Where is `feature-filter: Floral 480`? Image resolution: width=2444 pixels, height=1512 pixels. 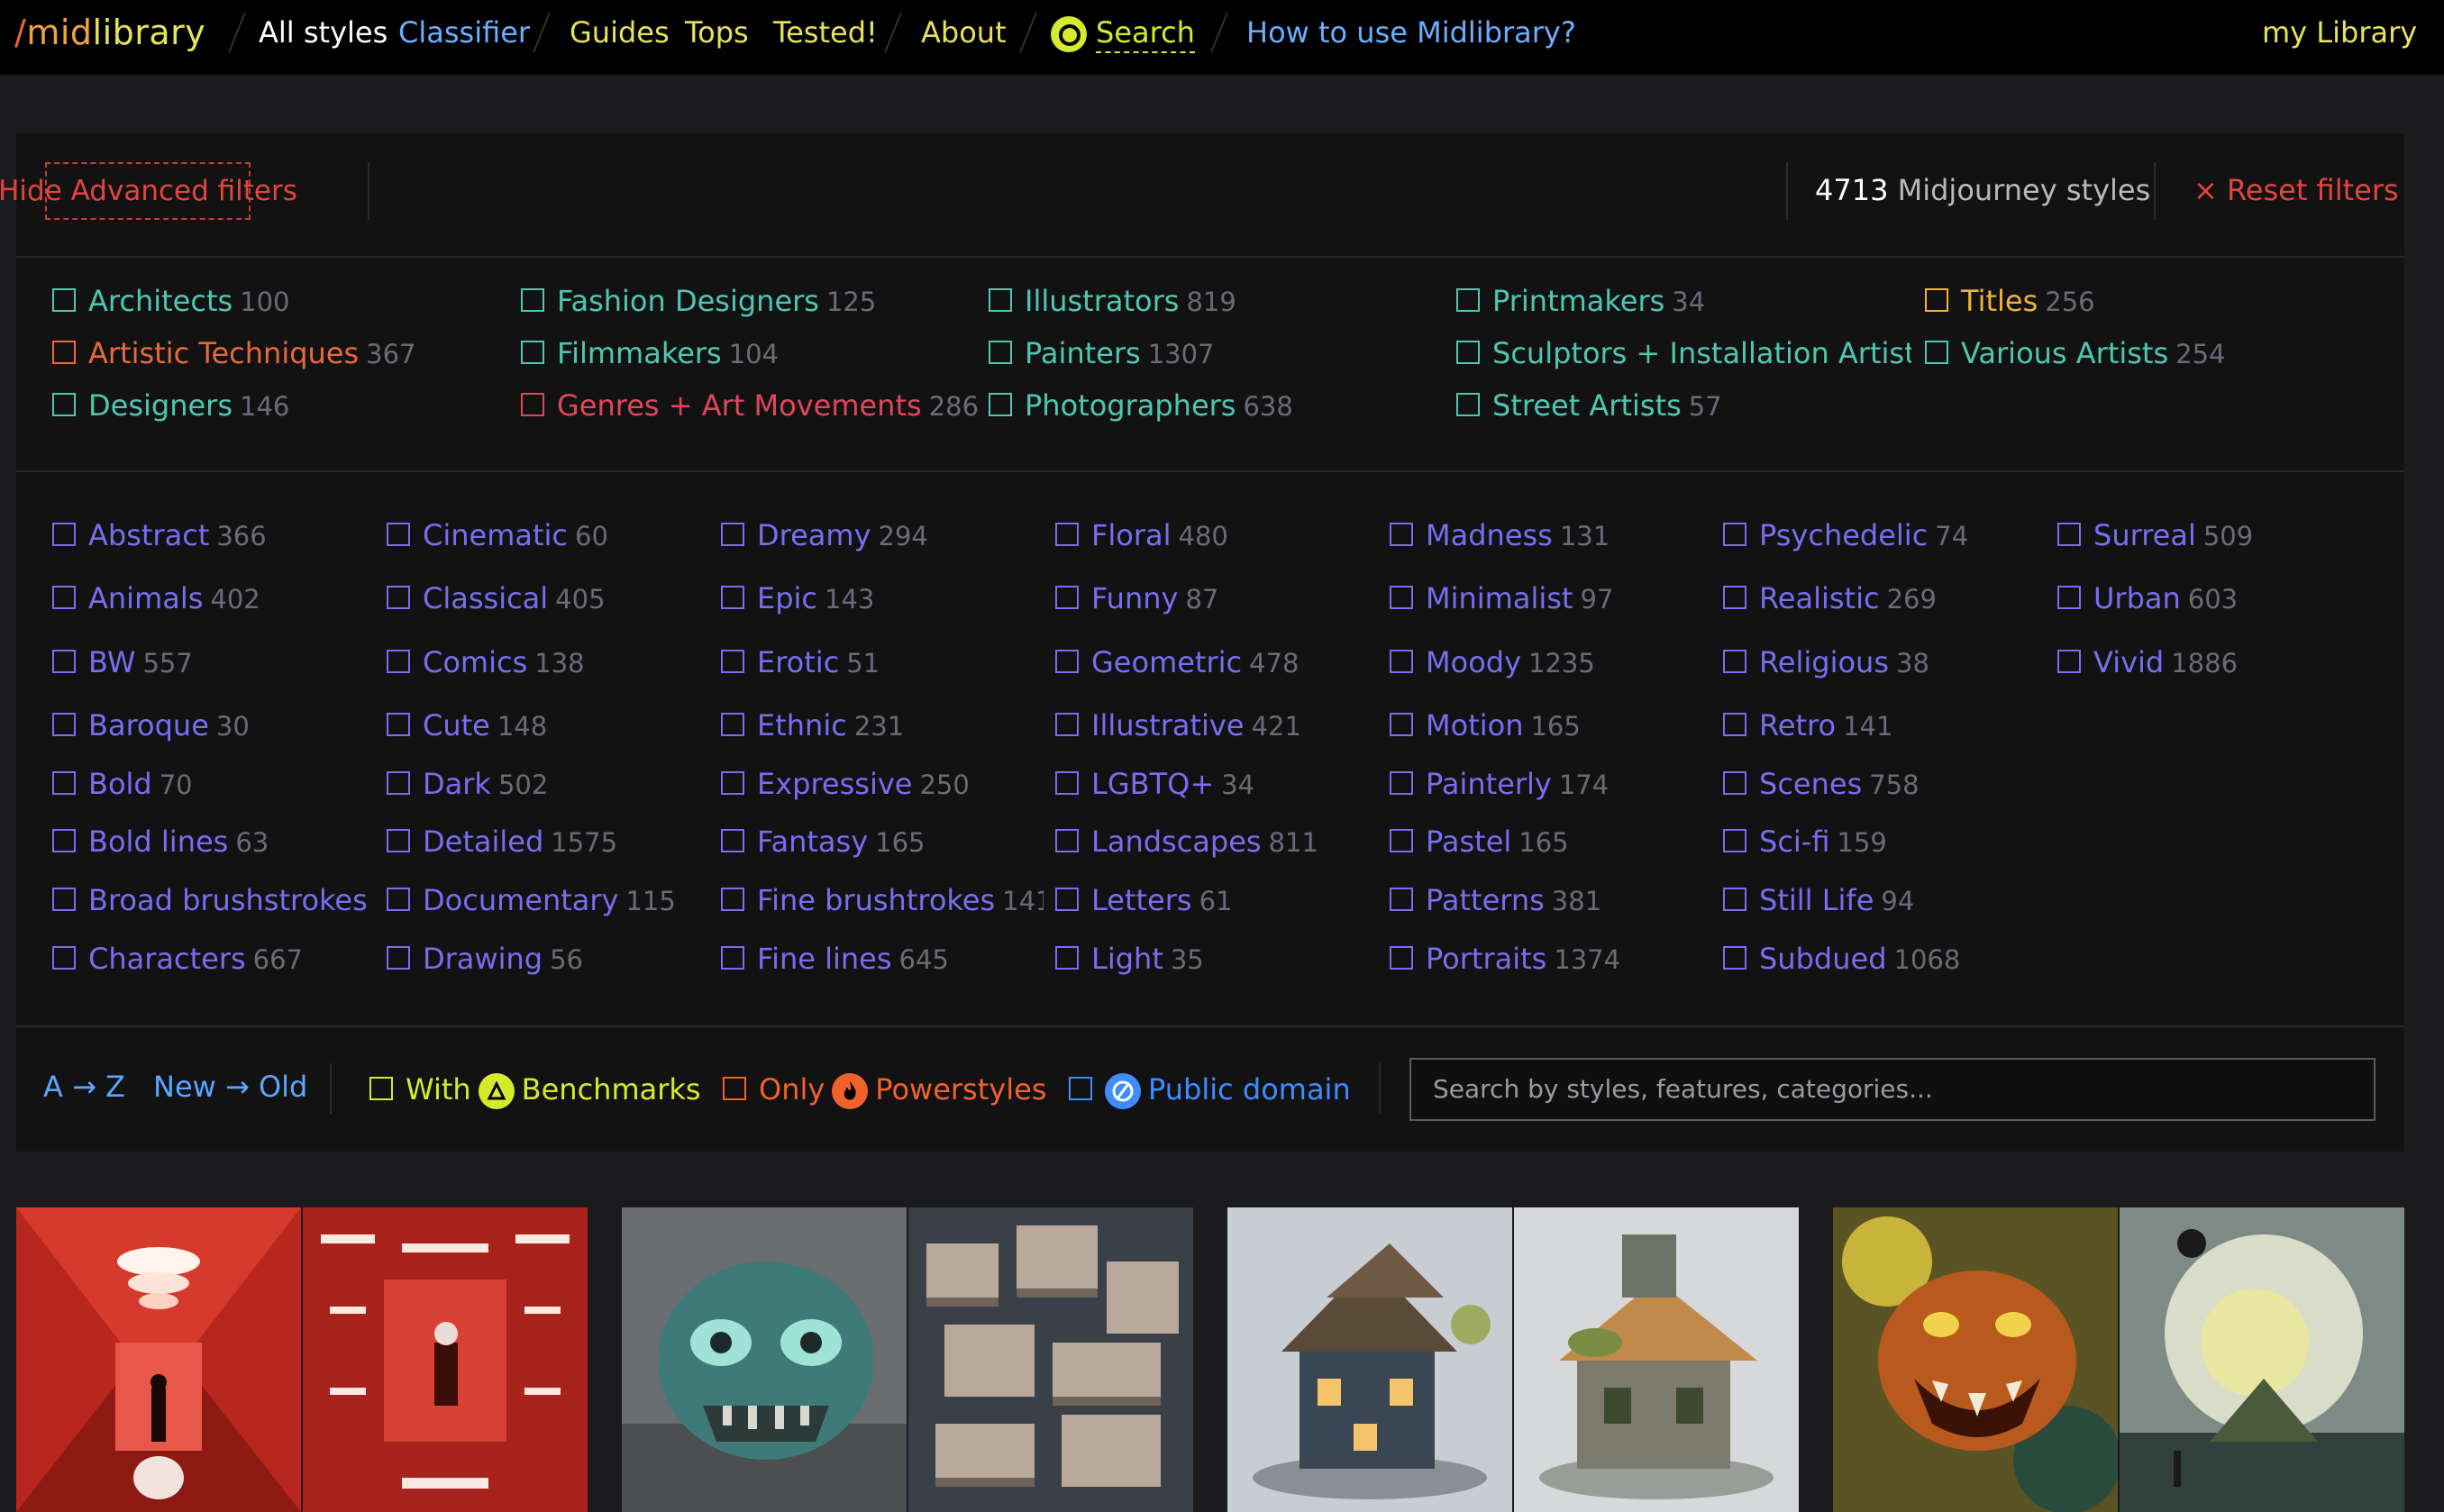 feature-filter: Floral 480 is located at coordinates (1216, 535).